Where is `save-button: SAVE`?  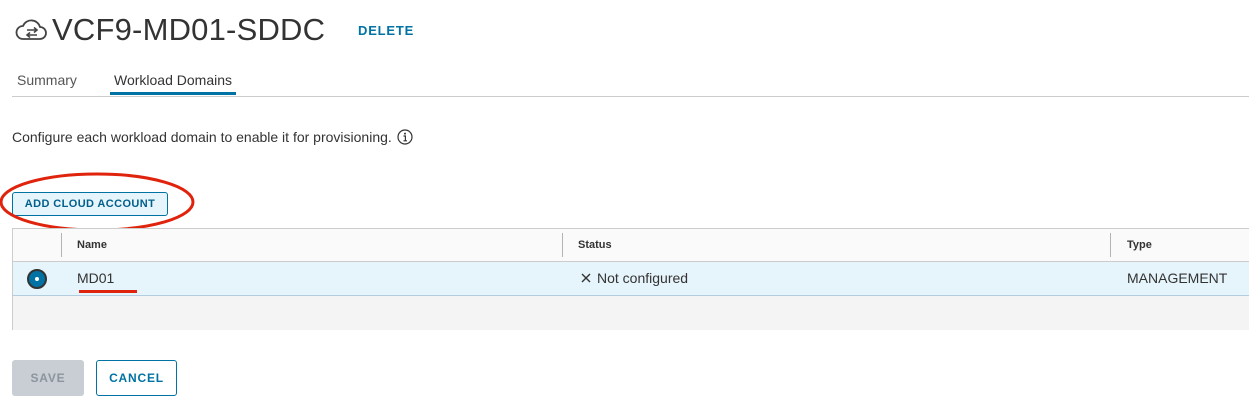 save-button: SAVE is located at coordinates (48, 378).